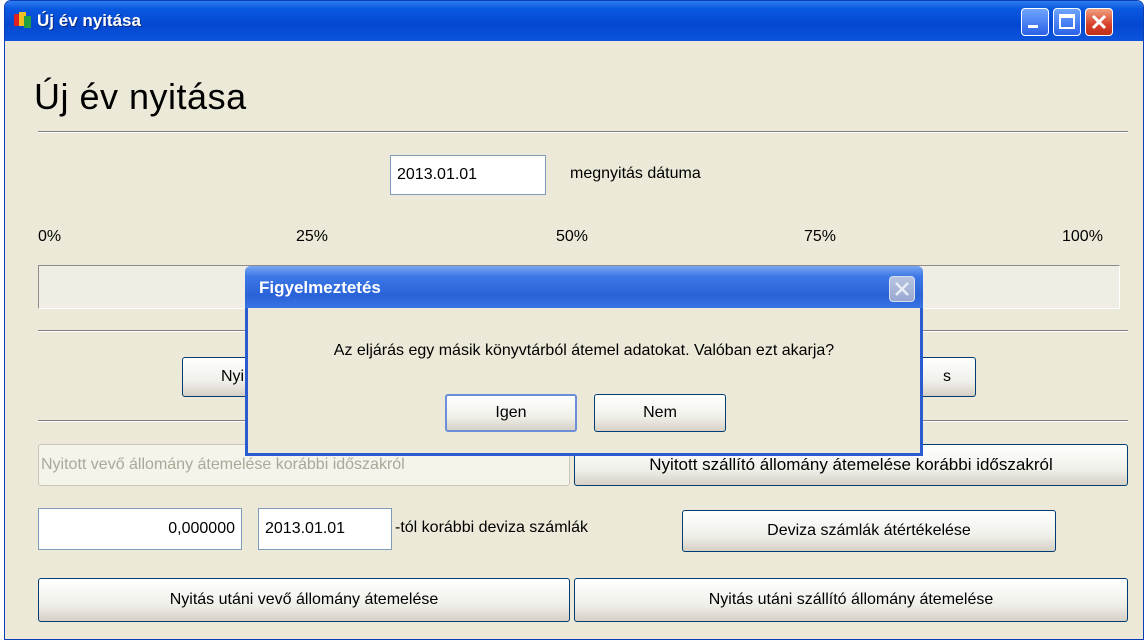  I want to click on dialog-no-button: Nem, so click(660, 413).